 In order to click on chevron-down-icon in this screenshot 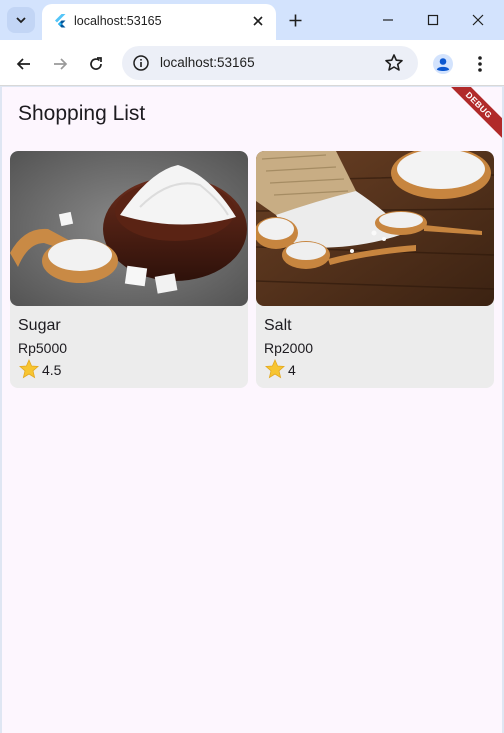, I will do `click(21, 20)`.